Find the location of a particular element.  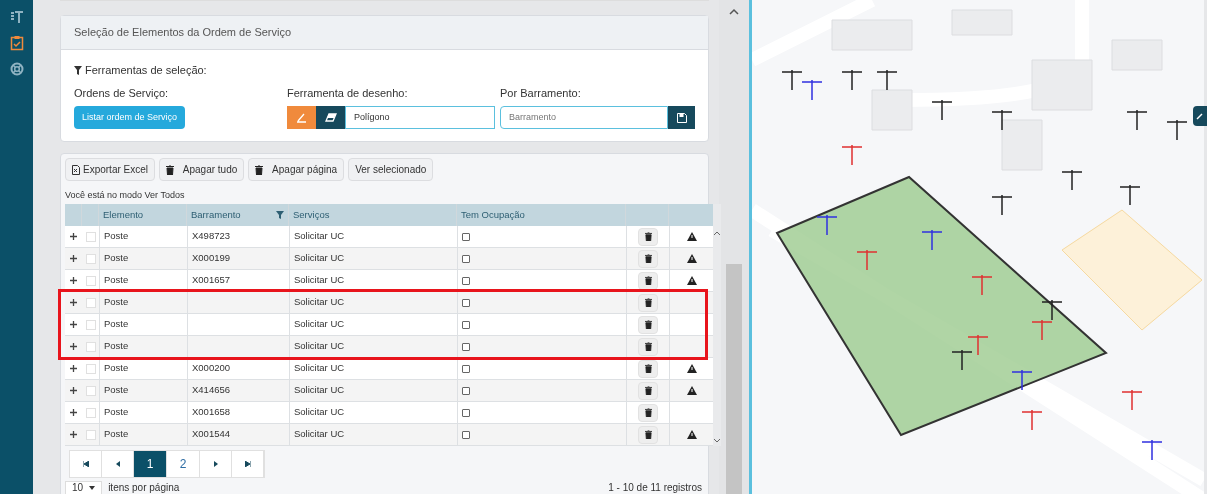

draw-tool-button is located at coordinates (1200, 116).